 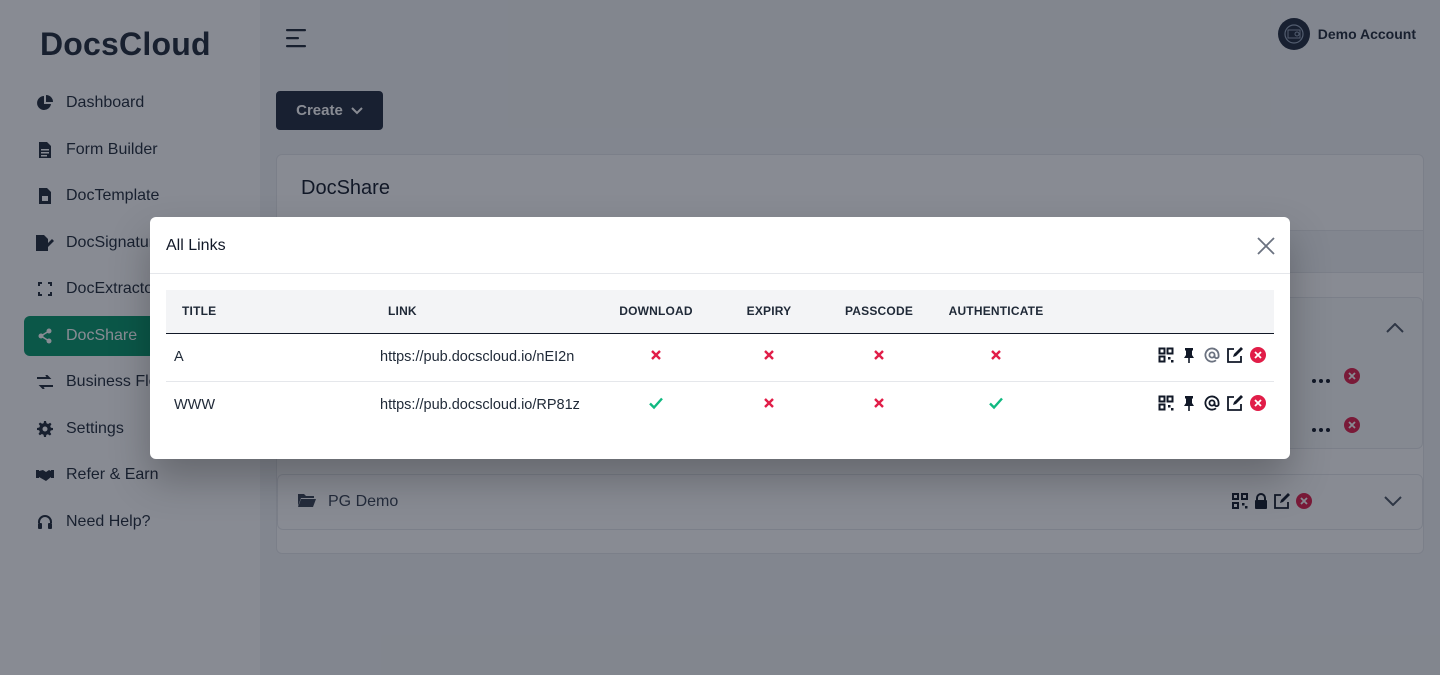 I want to click on link-title: A, so click(x=273, y=357).